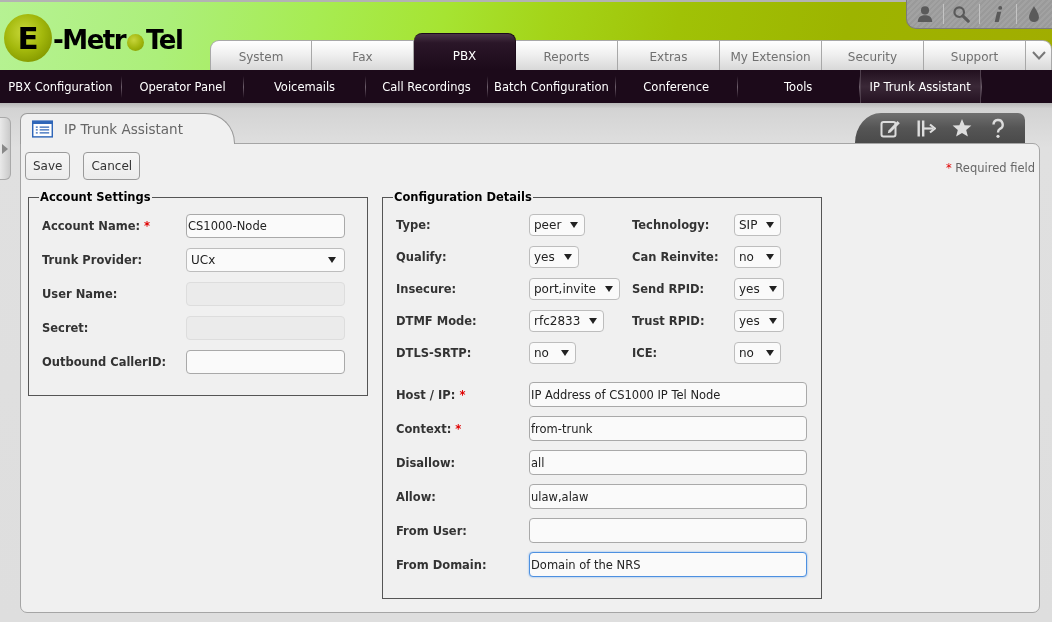 Image resolution: width=1052 pixels, height=622 pixels. I want to click on list-icon, so click(42, 129).